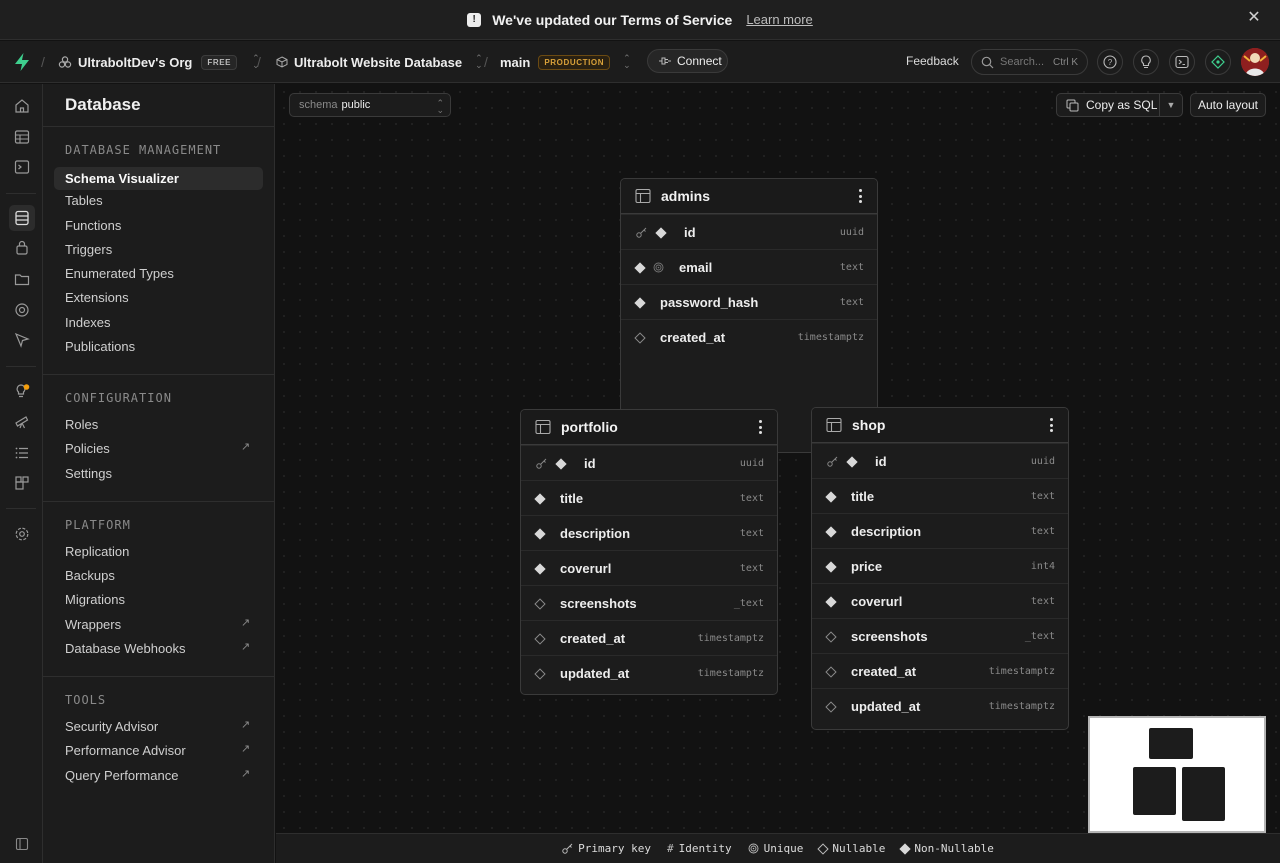 The height and width of the screenshot is (863, 1280). What do you see at coordinates (1218, 62) in the screenshot?
I see `assistant-button` at bounding box center [1218, 62].